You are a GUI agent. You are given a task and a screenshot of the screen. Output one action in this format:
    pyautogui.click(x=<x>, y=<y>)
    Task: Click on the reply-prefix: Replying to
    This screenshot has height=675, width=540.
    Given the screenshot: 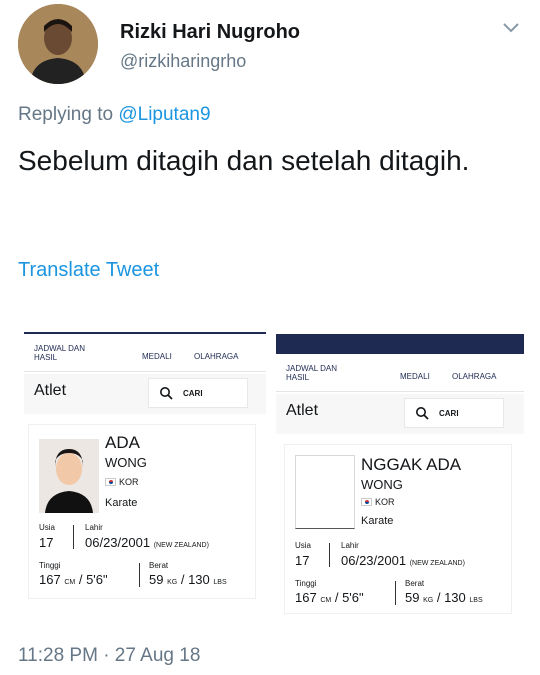 What is the action you would take?
    pyautogui.click(x=66, y=114)
    